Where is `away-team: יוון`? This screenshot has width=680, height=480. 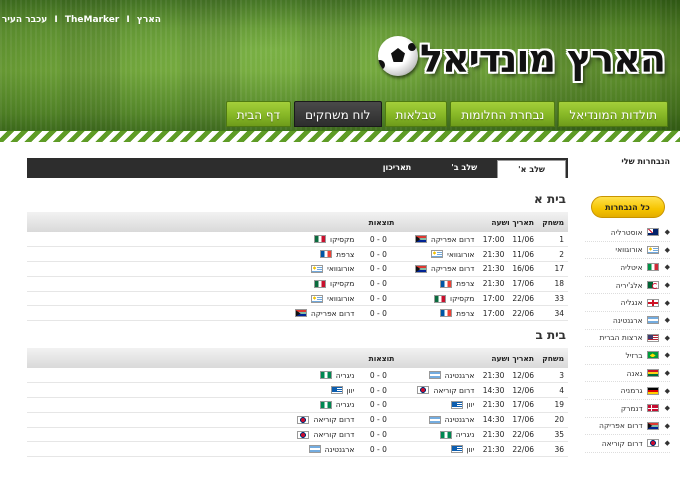
away-team: יוון is located at coordinates (342, 390).